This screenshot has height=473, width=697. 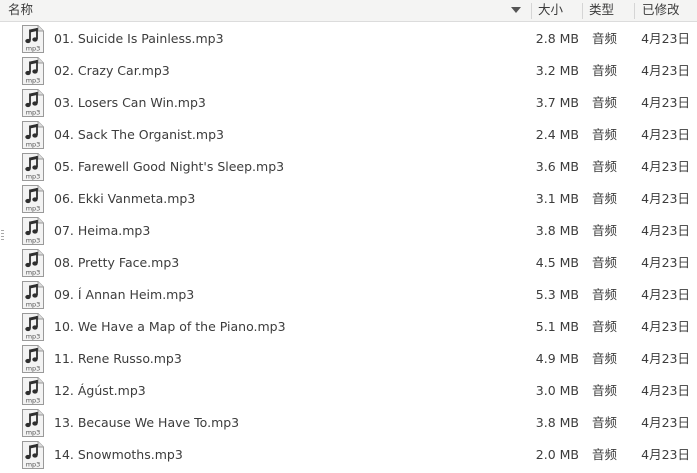 I want to click on file-size: 3.0 MB, so click(x=557, y=390).